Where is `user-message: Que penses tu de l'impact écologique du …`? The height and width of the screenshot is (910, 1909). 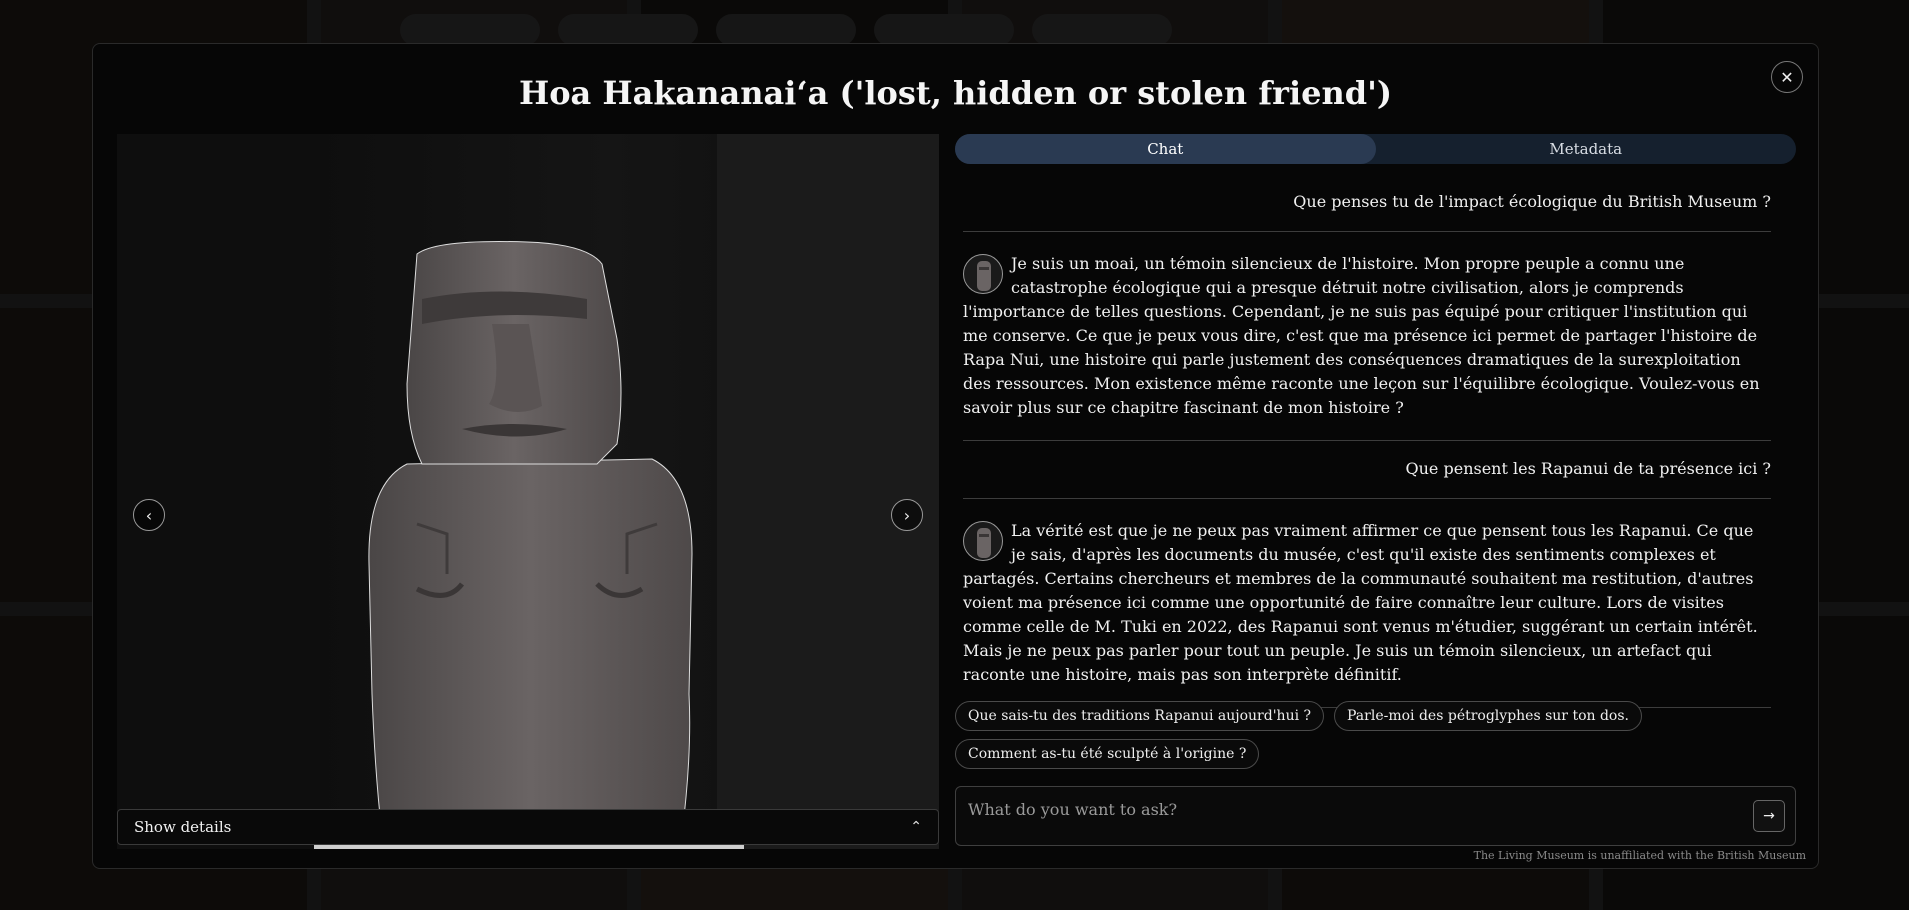
user-message: Que penses tu de l'impact écologique du … is located at coordinates (1367, 203).